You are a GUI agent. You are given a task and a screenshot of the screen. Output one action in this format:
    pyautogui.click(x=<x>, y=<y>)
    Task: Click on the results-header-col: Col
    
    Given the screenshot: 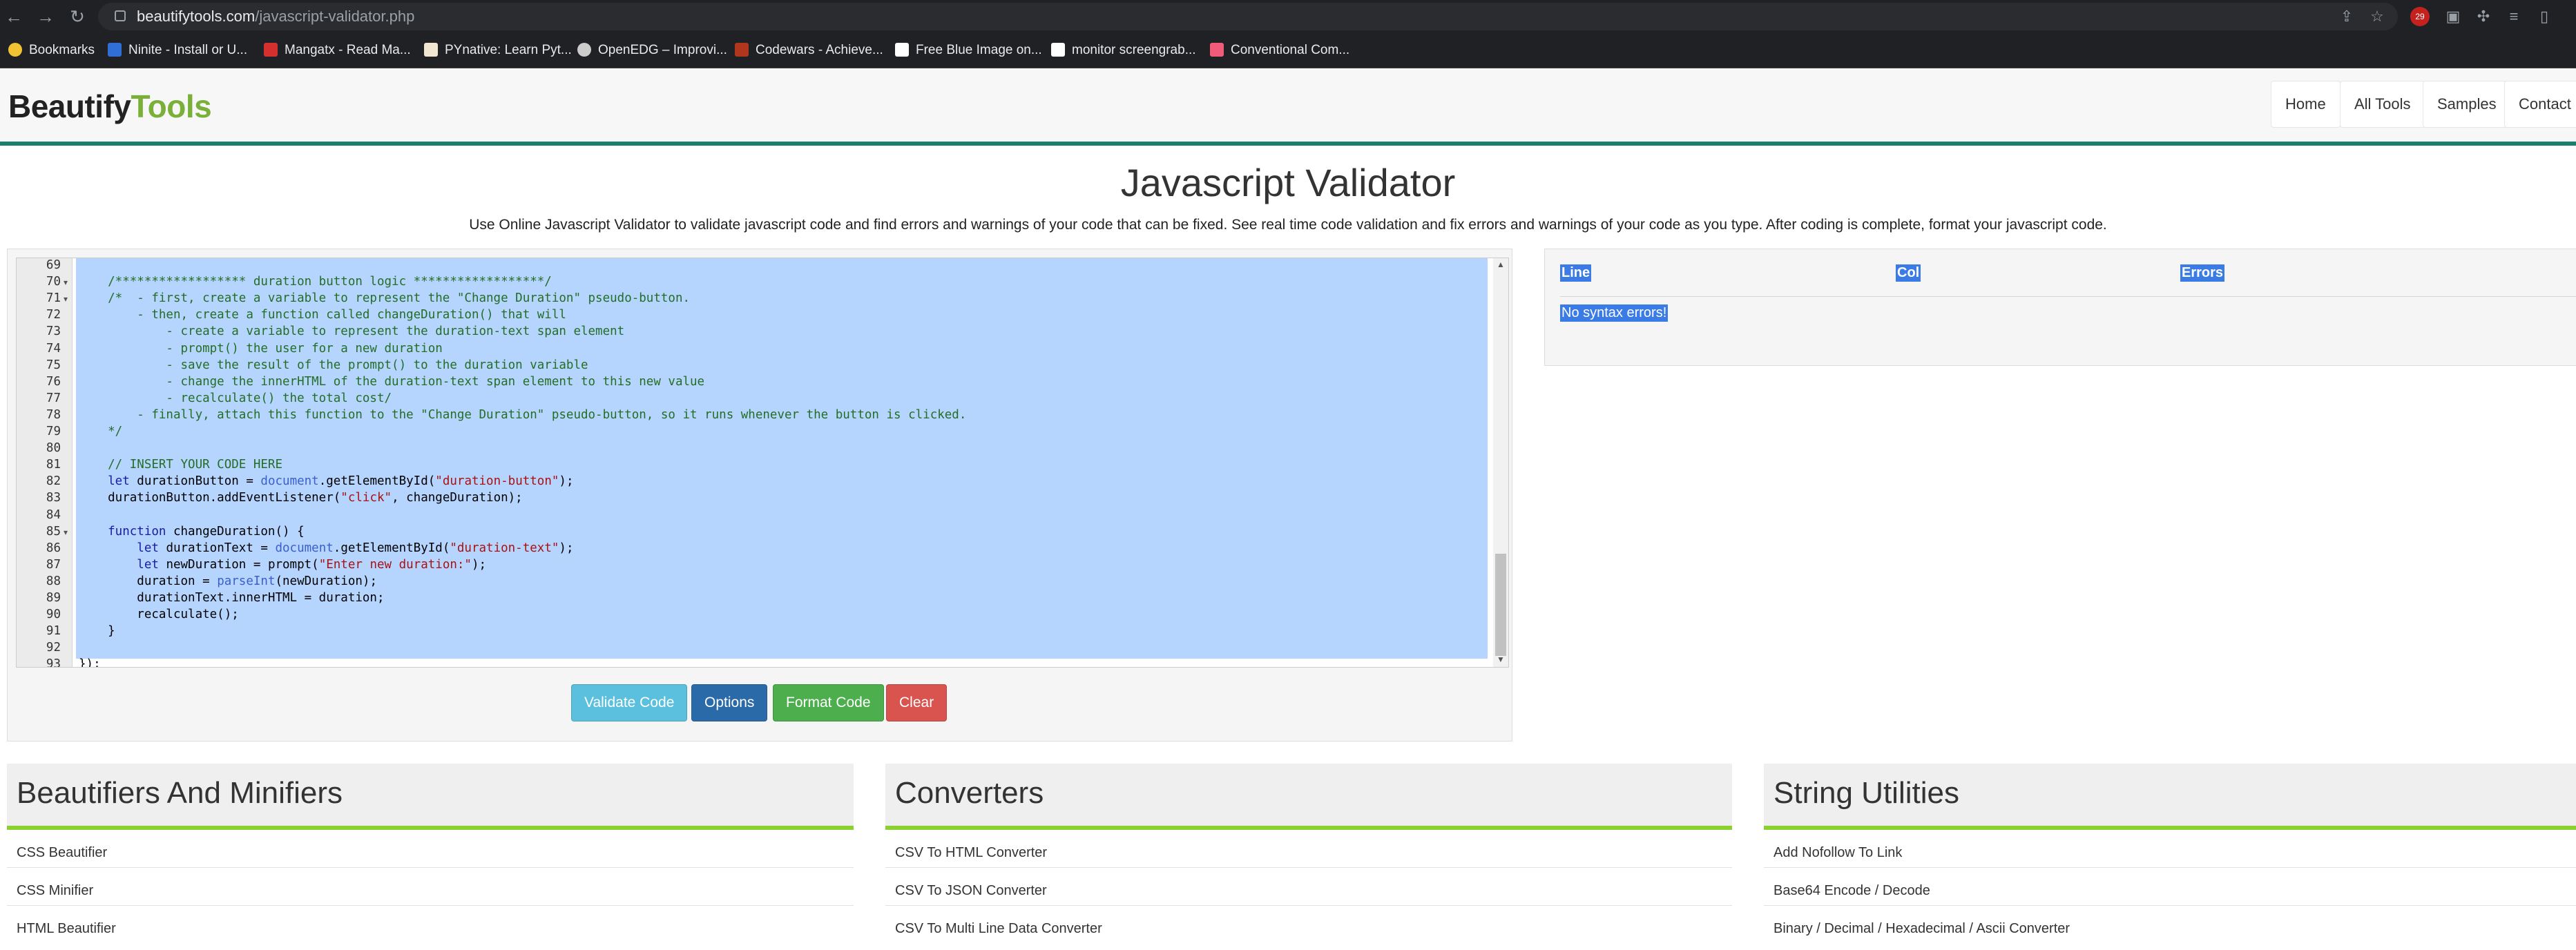 What is the action you would take?
    pyautogui.click(x=1908, y=273)
    